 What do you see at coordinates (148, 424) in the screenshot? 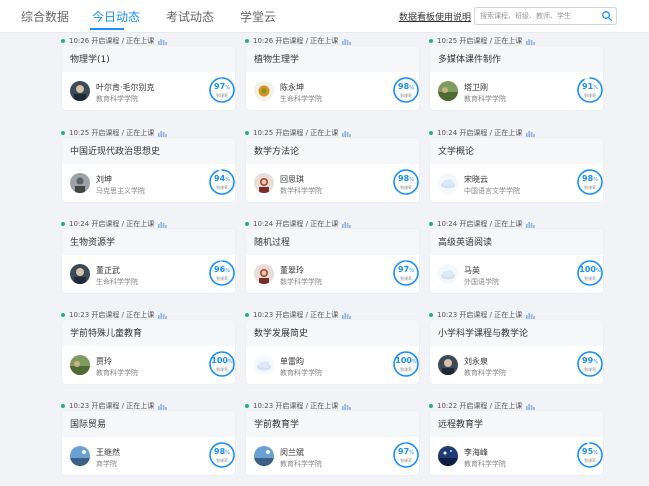
I see `course-header: 国际贸易` at bounding box center [148, 424].